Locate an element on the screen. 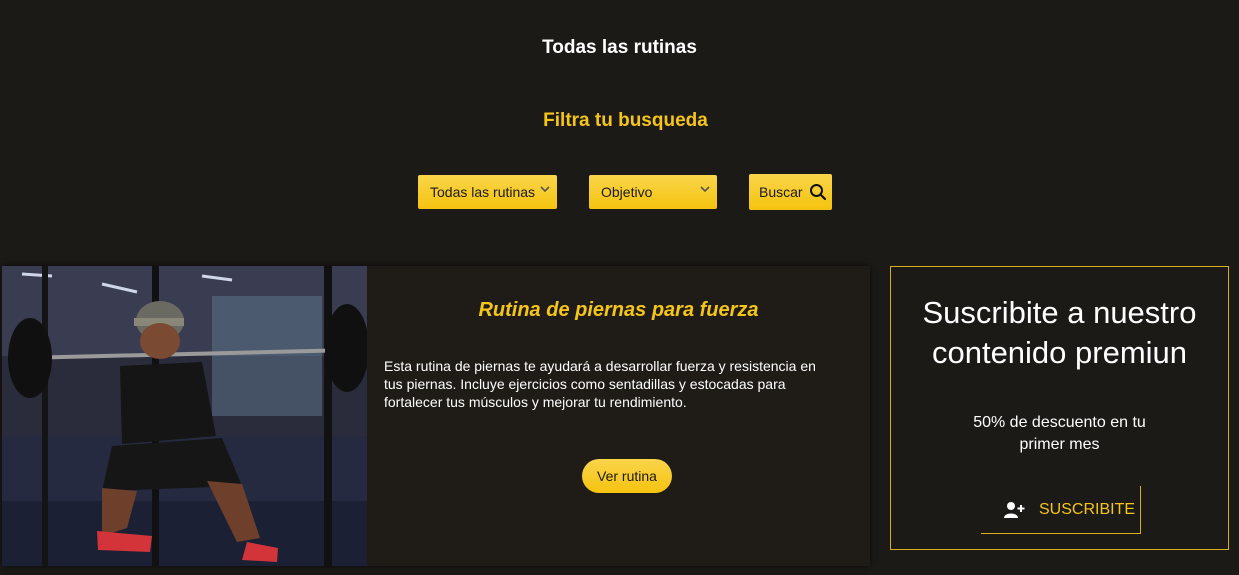 Image resolution: width=1239 pixels, height=575 pixels. search-button-label: Buscar is located at coordinates (781, 192).